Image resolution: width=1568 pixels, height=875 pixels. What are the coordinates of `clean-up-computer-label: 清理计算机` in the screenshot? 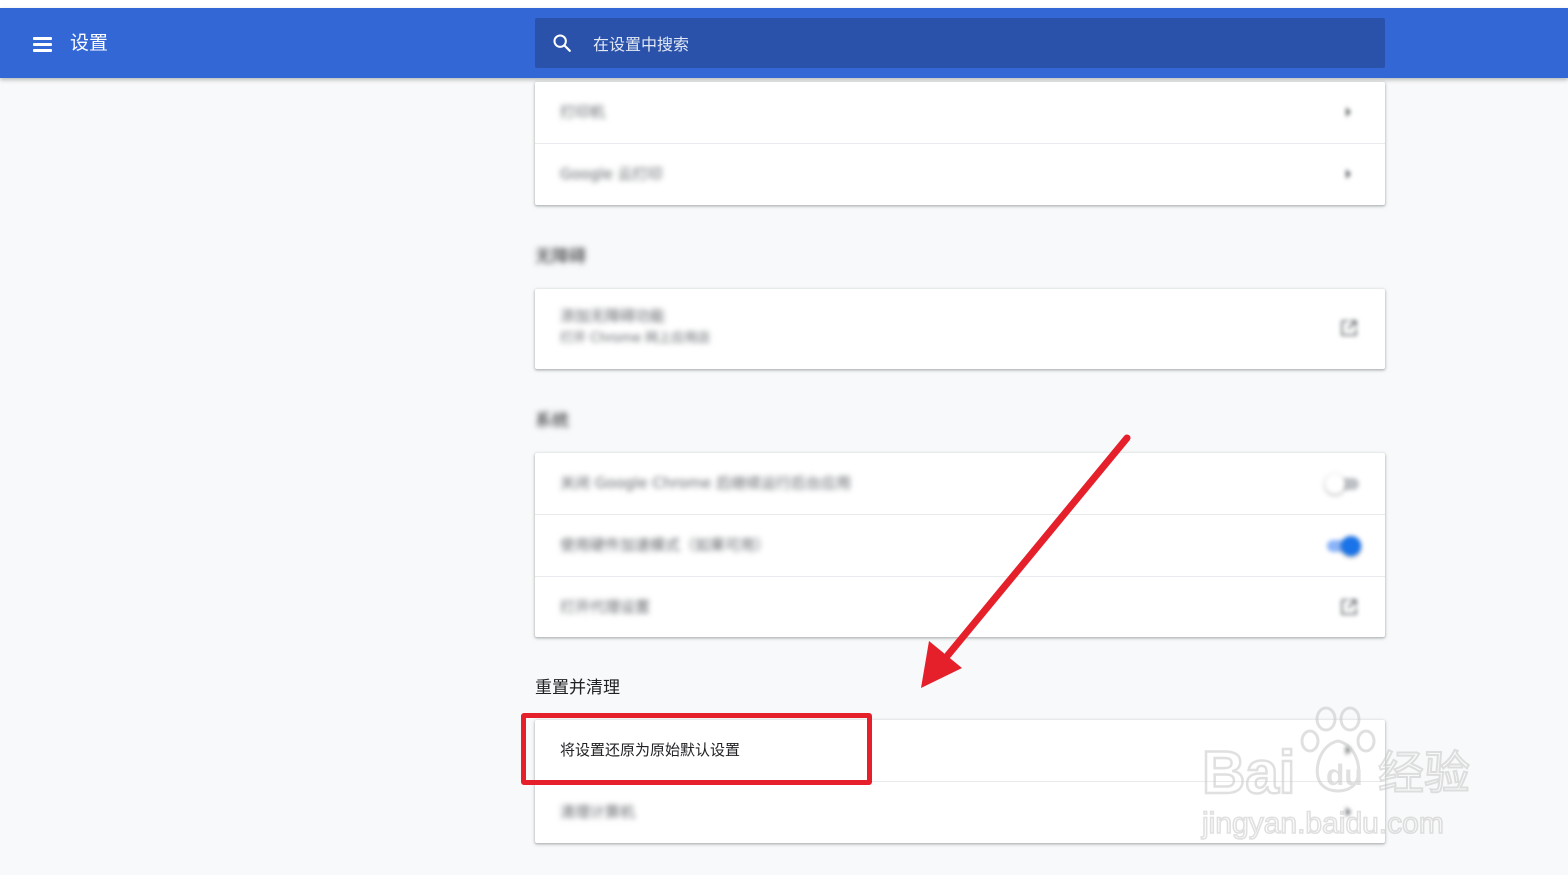 It's located at (598, 812).